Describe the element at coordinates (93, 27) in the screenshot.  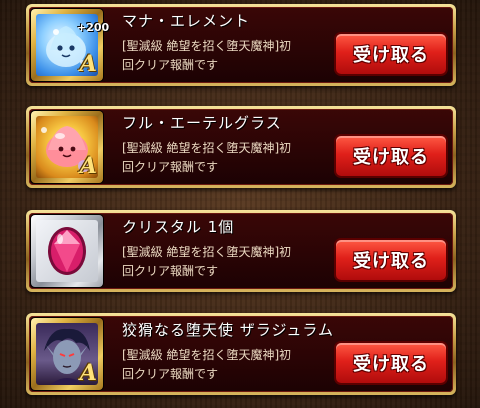
I see `plus-badge: +200` at that location.